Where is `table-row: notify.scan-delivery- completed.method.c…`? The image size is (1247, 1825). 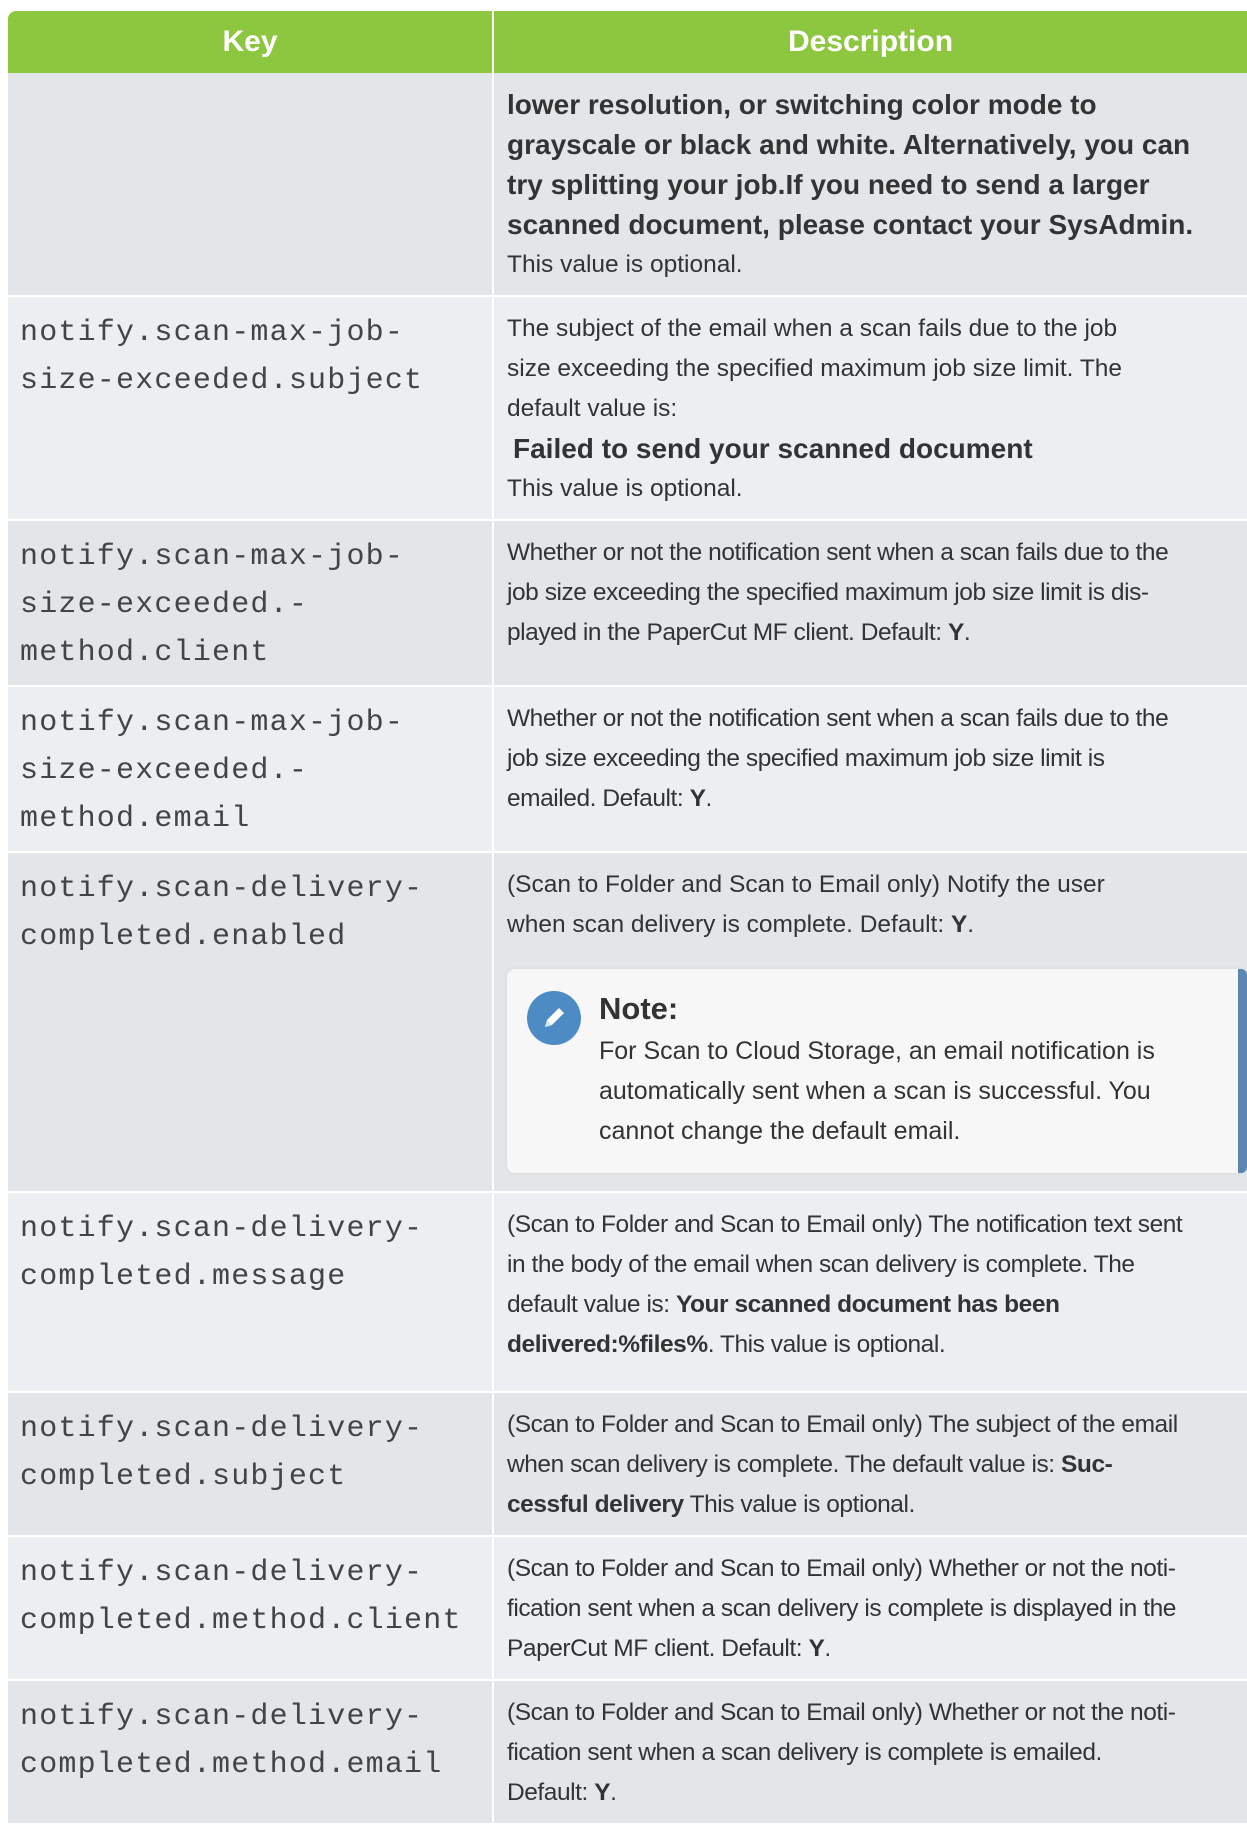
table-row: notify.scan-delivery- completed.method.c… is located at coordinates (627, 1608).